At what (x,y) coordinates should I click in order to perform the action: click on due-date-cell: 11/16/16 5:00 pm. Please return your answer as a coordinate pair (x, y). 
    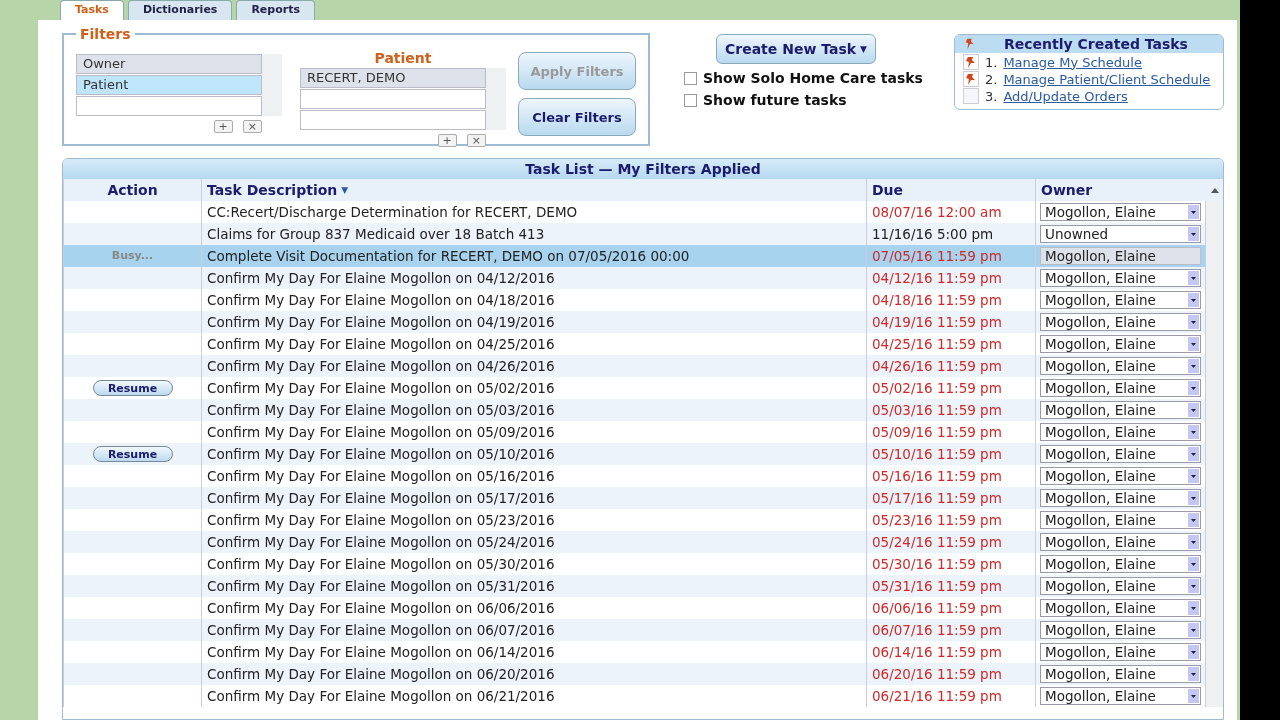
    Looking at the image, I should click on (950, 234).